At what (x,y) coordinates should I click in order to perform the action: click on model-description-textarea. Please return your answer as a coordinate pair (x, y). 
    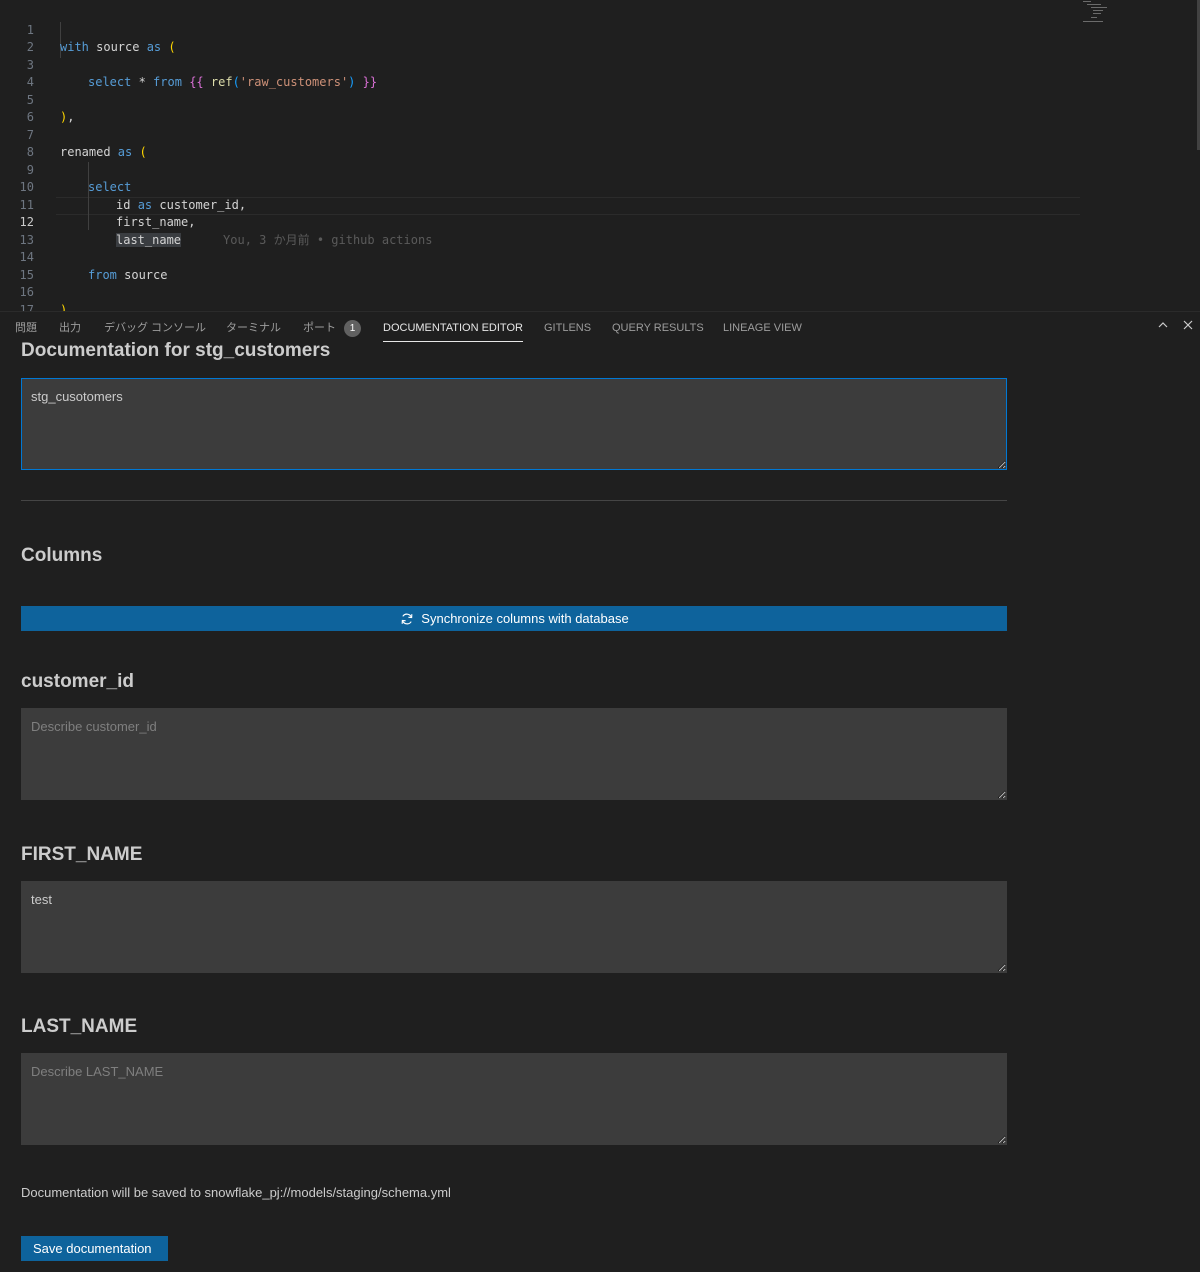
    Looking at the image, I should click on (514, 424).